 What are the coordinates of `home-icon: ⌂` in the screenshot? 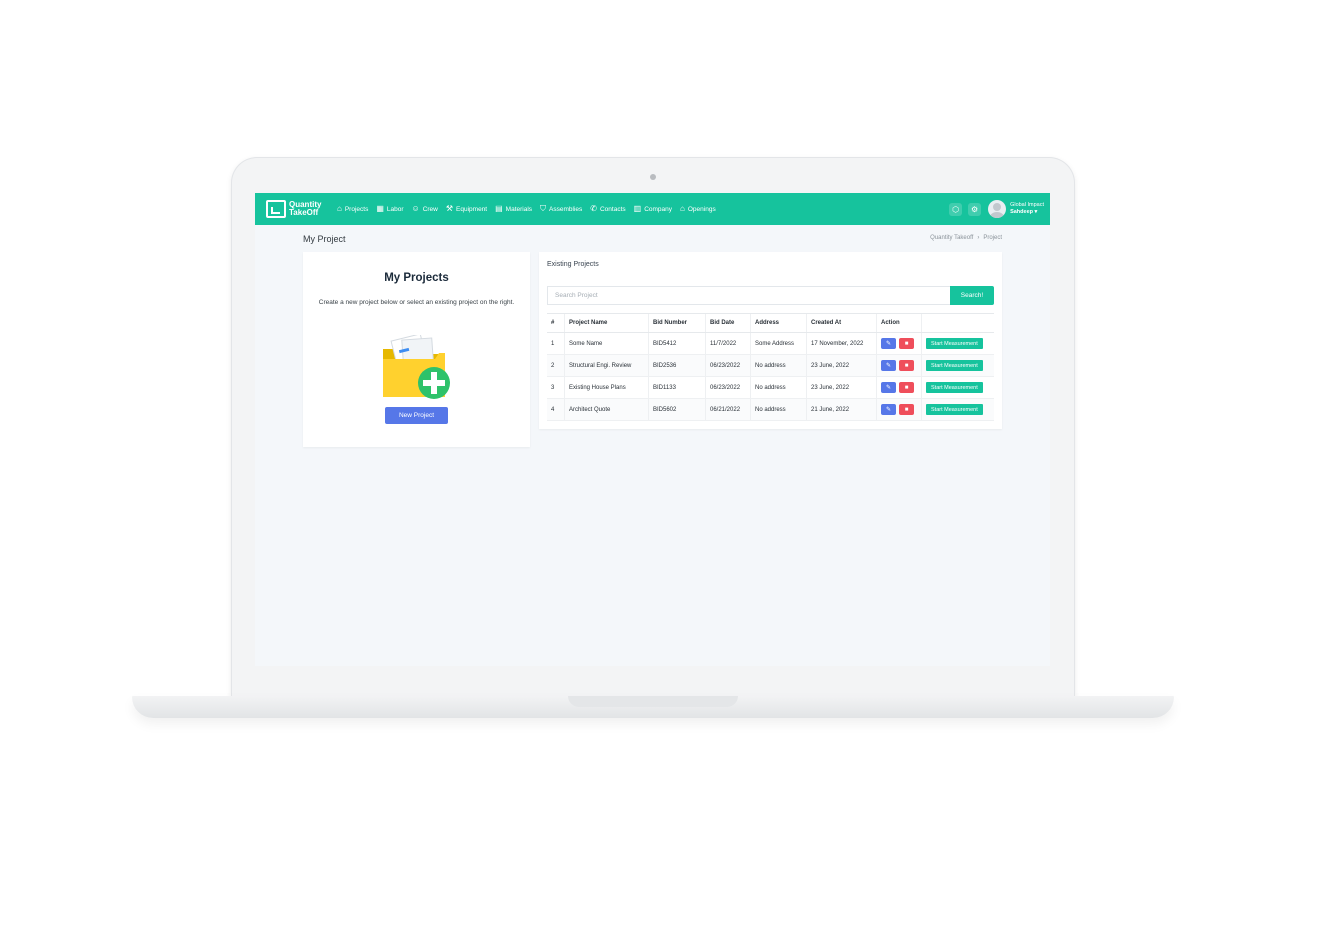 It's located at (339, 208).